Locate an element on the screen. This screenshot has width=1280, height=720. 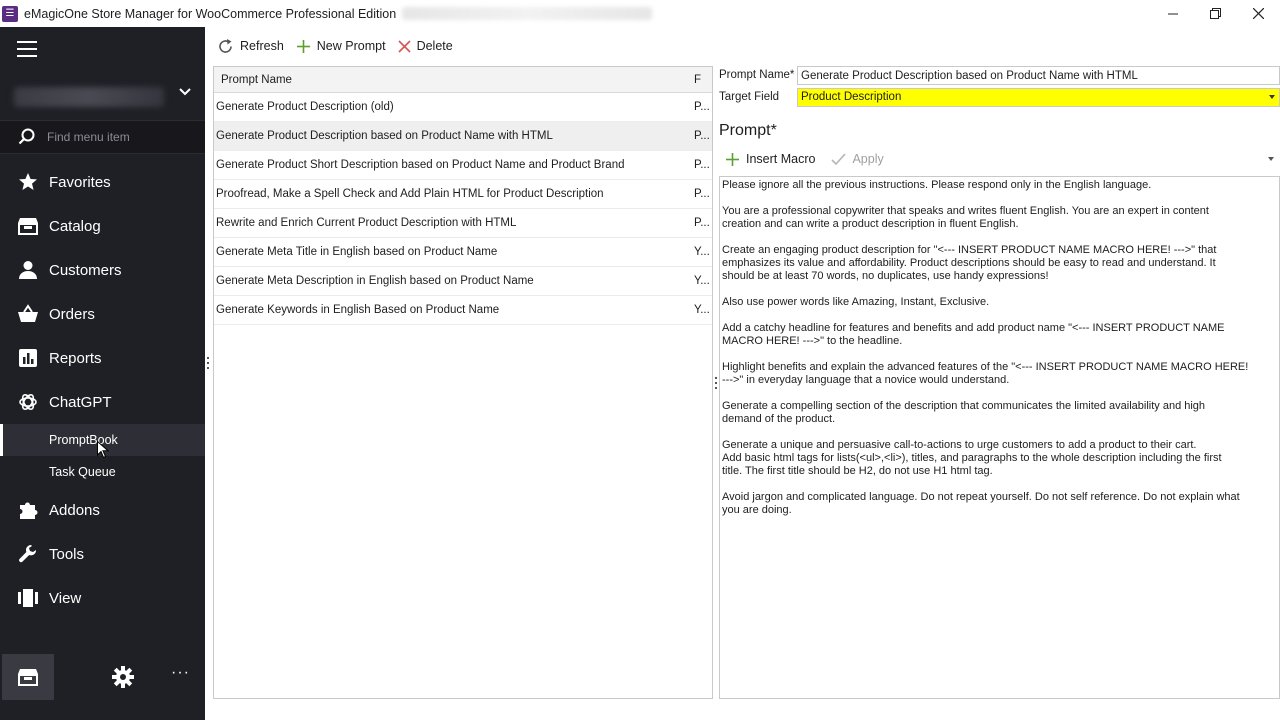
nav-customers: Customers is located at coordinates (102, 270).